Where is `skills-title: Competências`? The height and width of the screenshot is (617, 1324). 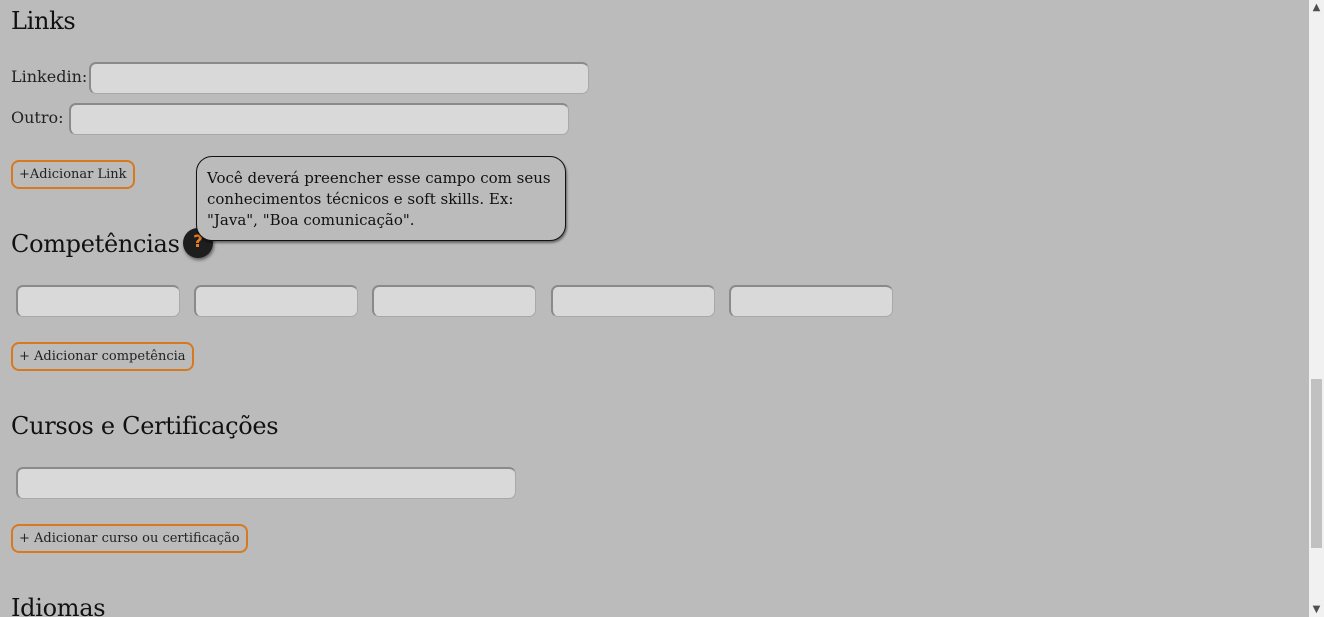
skills-title: Competências is located at coordinates (95, 244).